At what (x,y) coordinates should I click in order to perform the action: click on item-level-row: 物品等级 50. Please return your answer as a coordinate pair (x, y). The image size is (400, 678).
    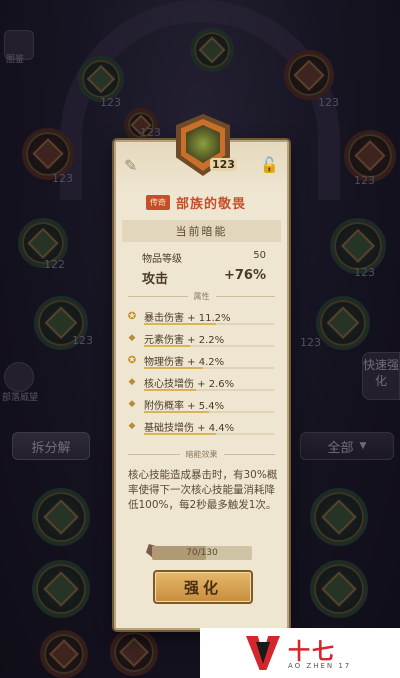
    Looking at the image, I should click on (204, 257).